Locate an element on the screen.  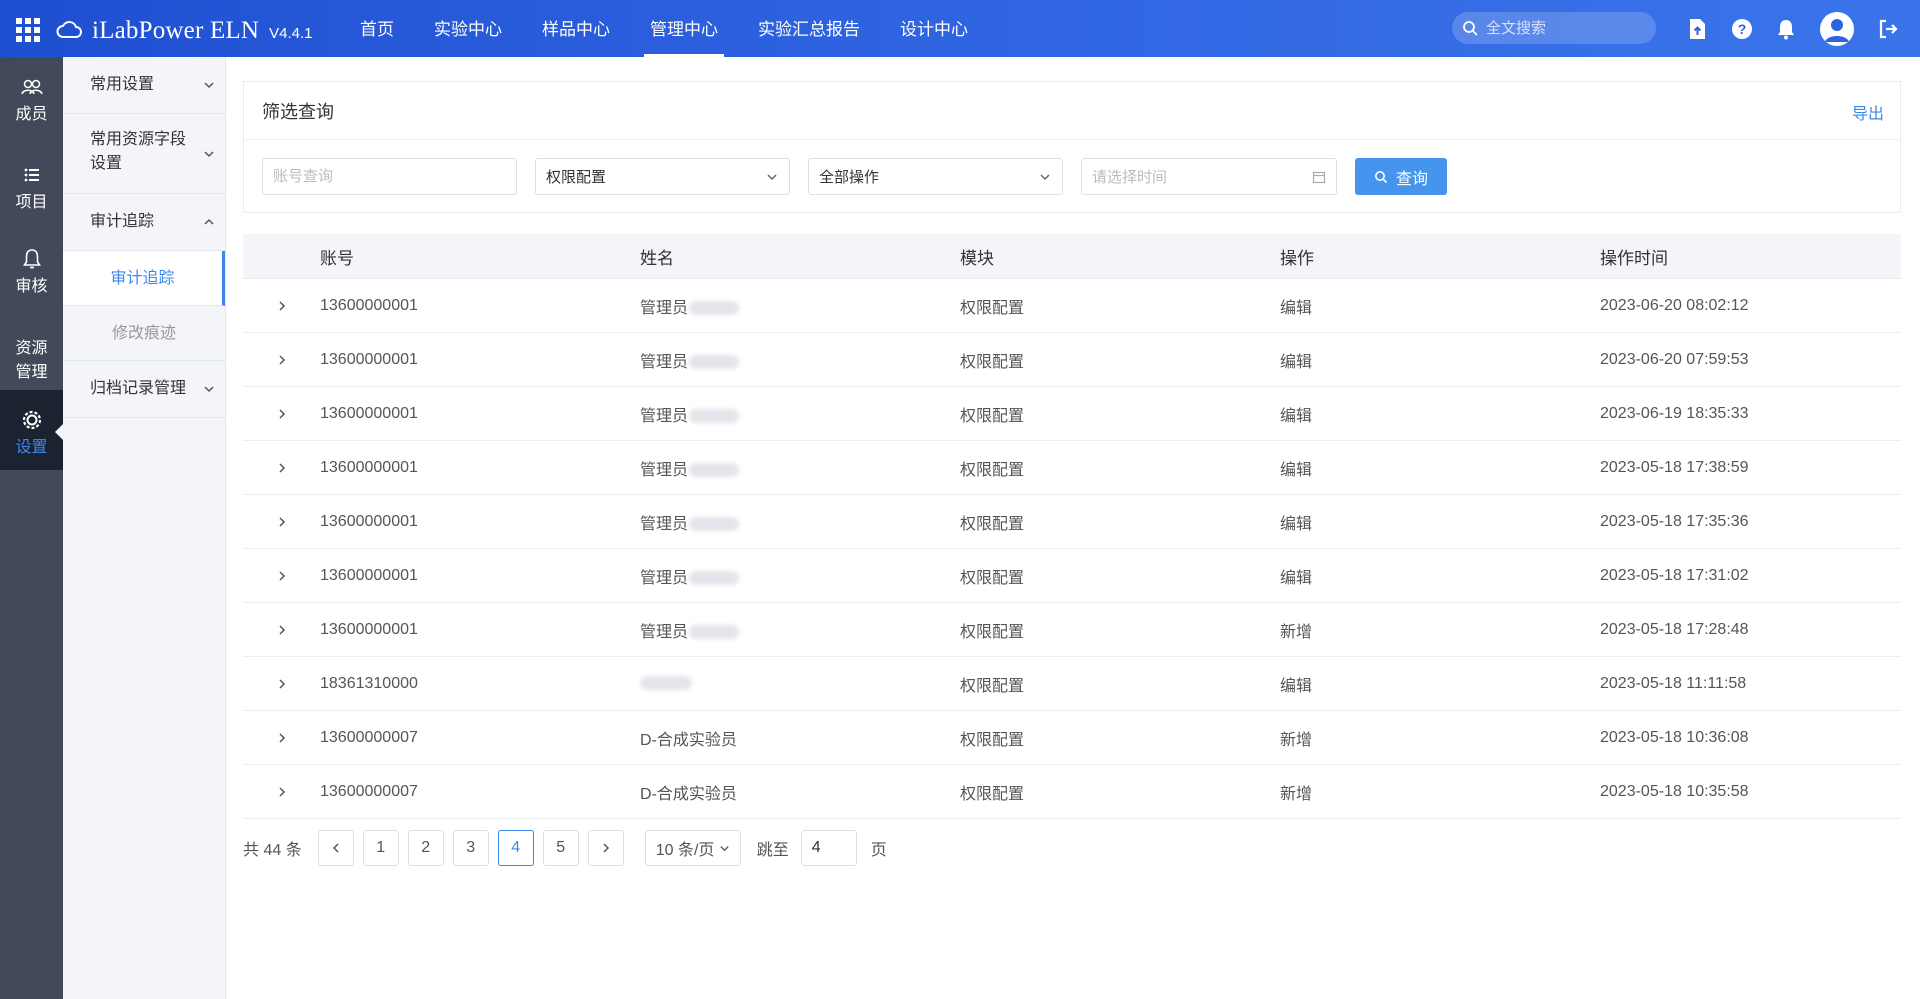
page-button-4: 4 is located at coordinates (515, 848).